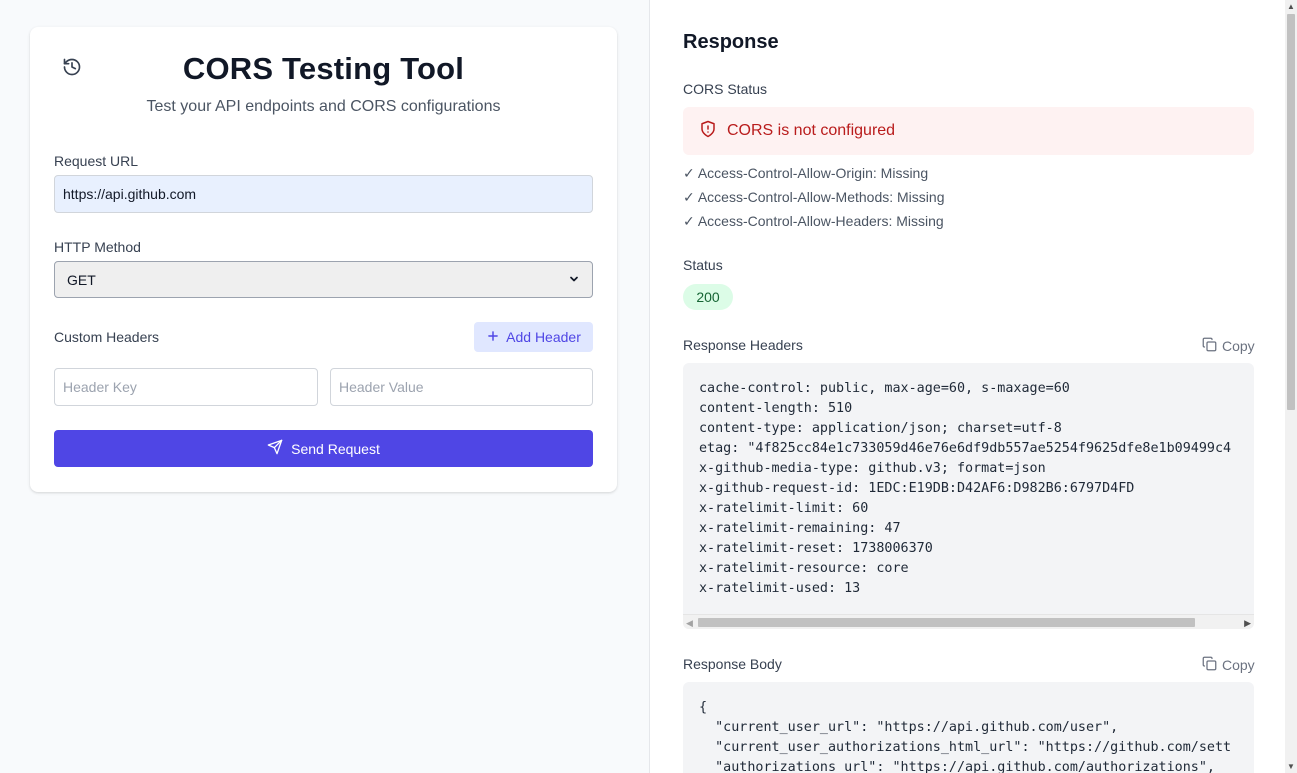  What do you see at coordinates (703, 265) in the screenshot?
I see `status-label: Status` at bounding box center [703, 265].